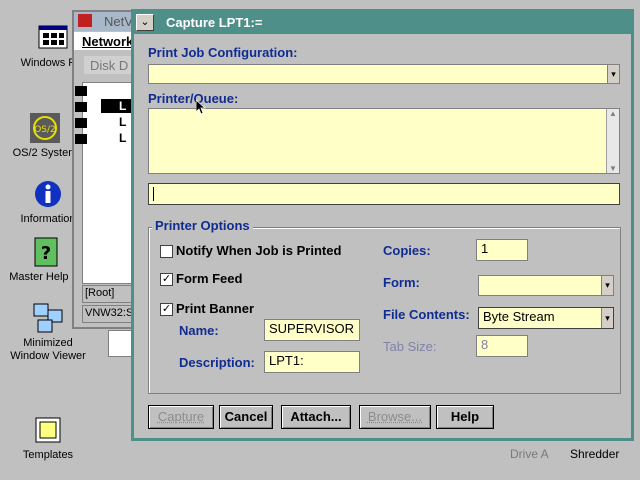 This screenshot has width=640, height=480. Describe the element at coordinates (193, 98) in the screenshot. I see `printer-queue-label: Printer/Queue:` at that location.